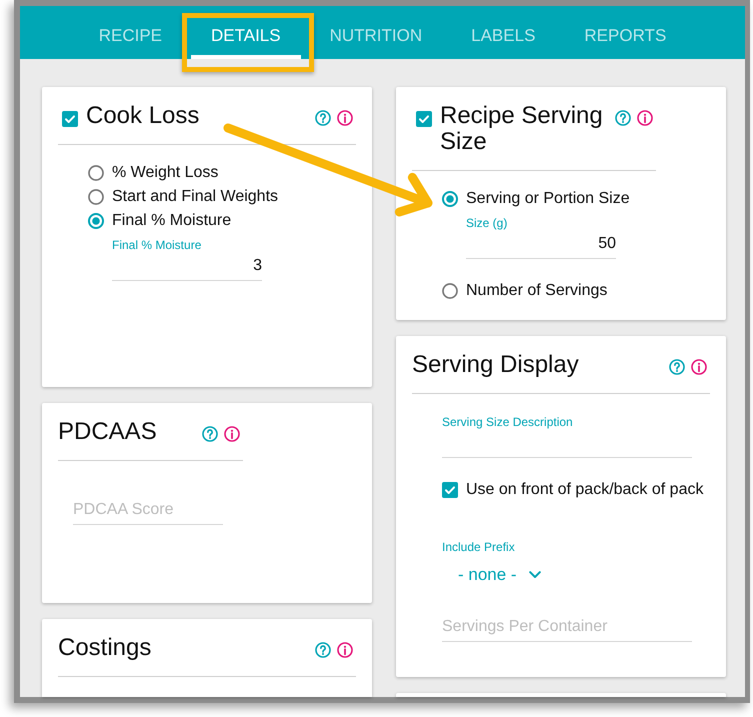  I want to click on input-field: Servings Per Container, so click(567, 627).